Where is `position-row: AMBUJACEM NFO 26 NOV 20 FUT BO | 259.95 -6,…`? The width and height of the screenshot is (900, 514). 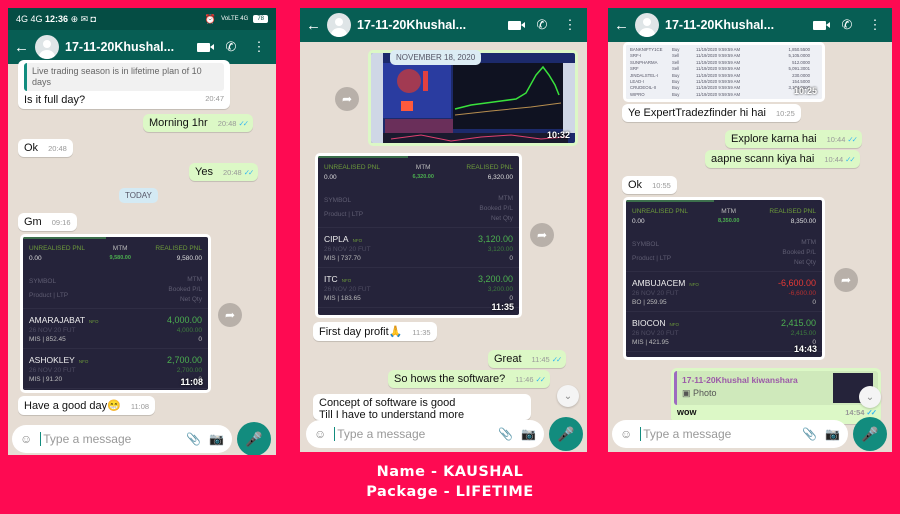 position-row: AMBUJACEM NFO 26 NOV 20 FUT BO | 259.95 -6,… is located at coordinates (724, 292).